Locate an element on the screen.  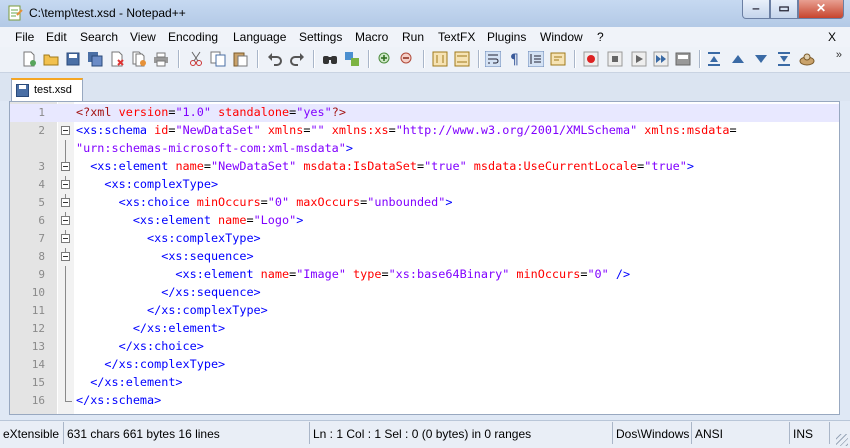
menu-search: Search is located at coordinates (99, 37).